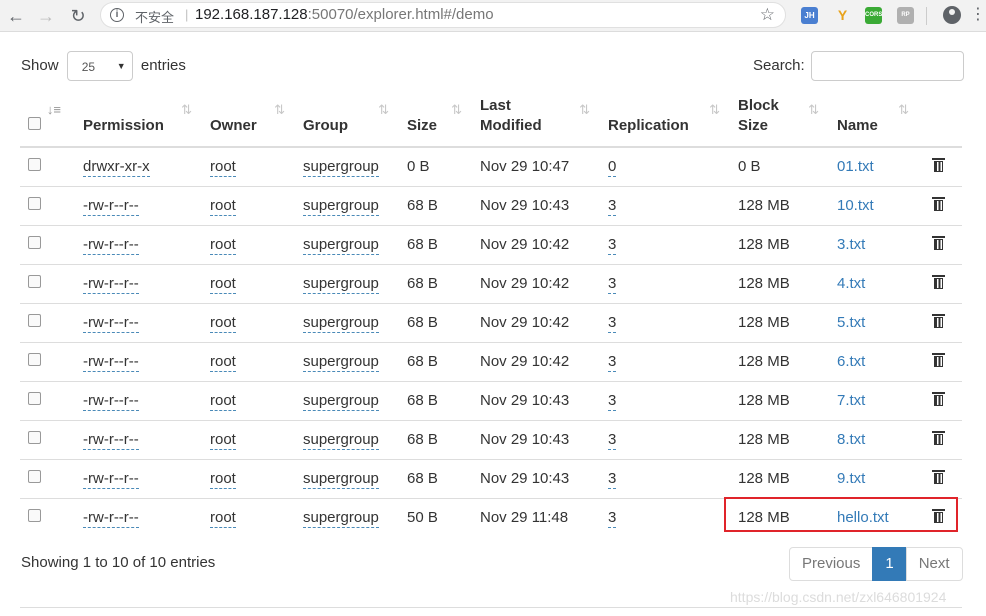 The width and height of the screenshot is (986, 616). Describe the element at coordinates (248, 122) in the screenshot. I see `header-owner: ⇅ Owner` at that location.